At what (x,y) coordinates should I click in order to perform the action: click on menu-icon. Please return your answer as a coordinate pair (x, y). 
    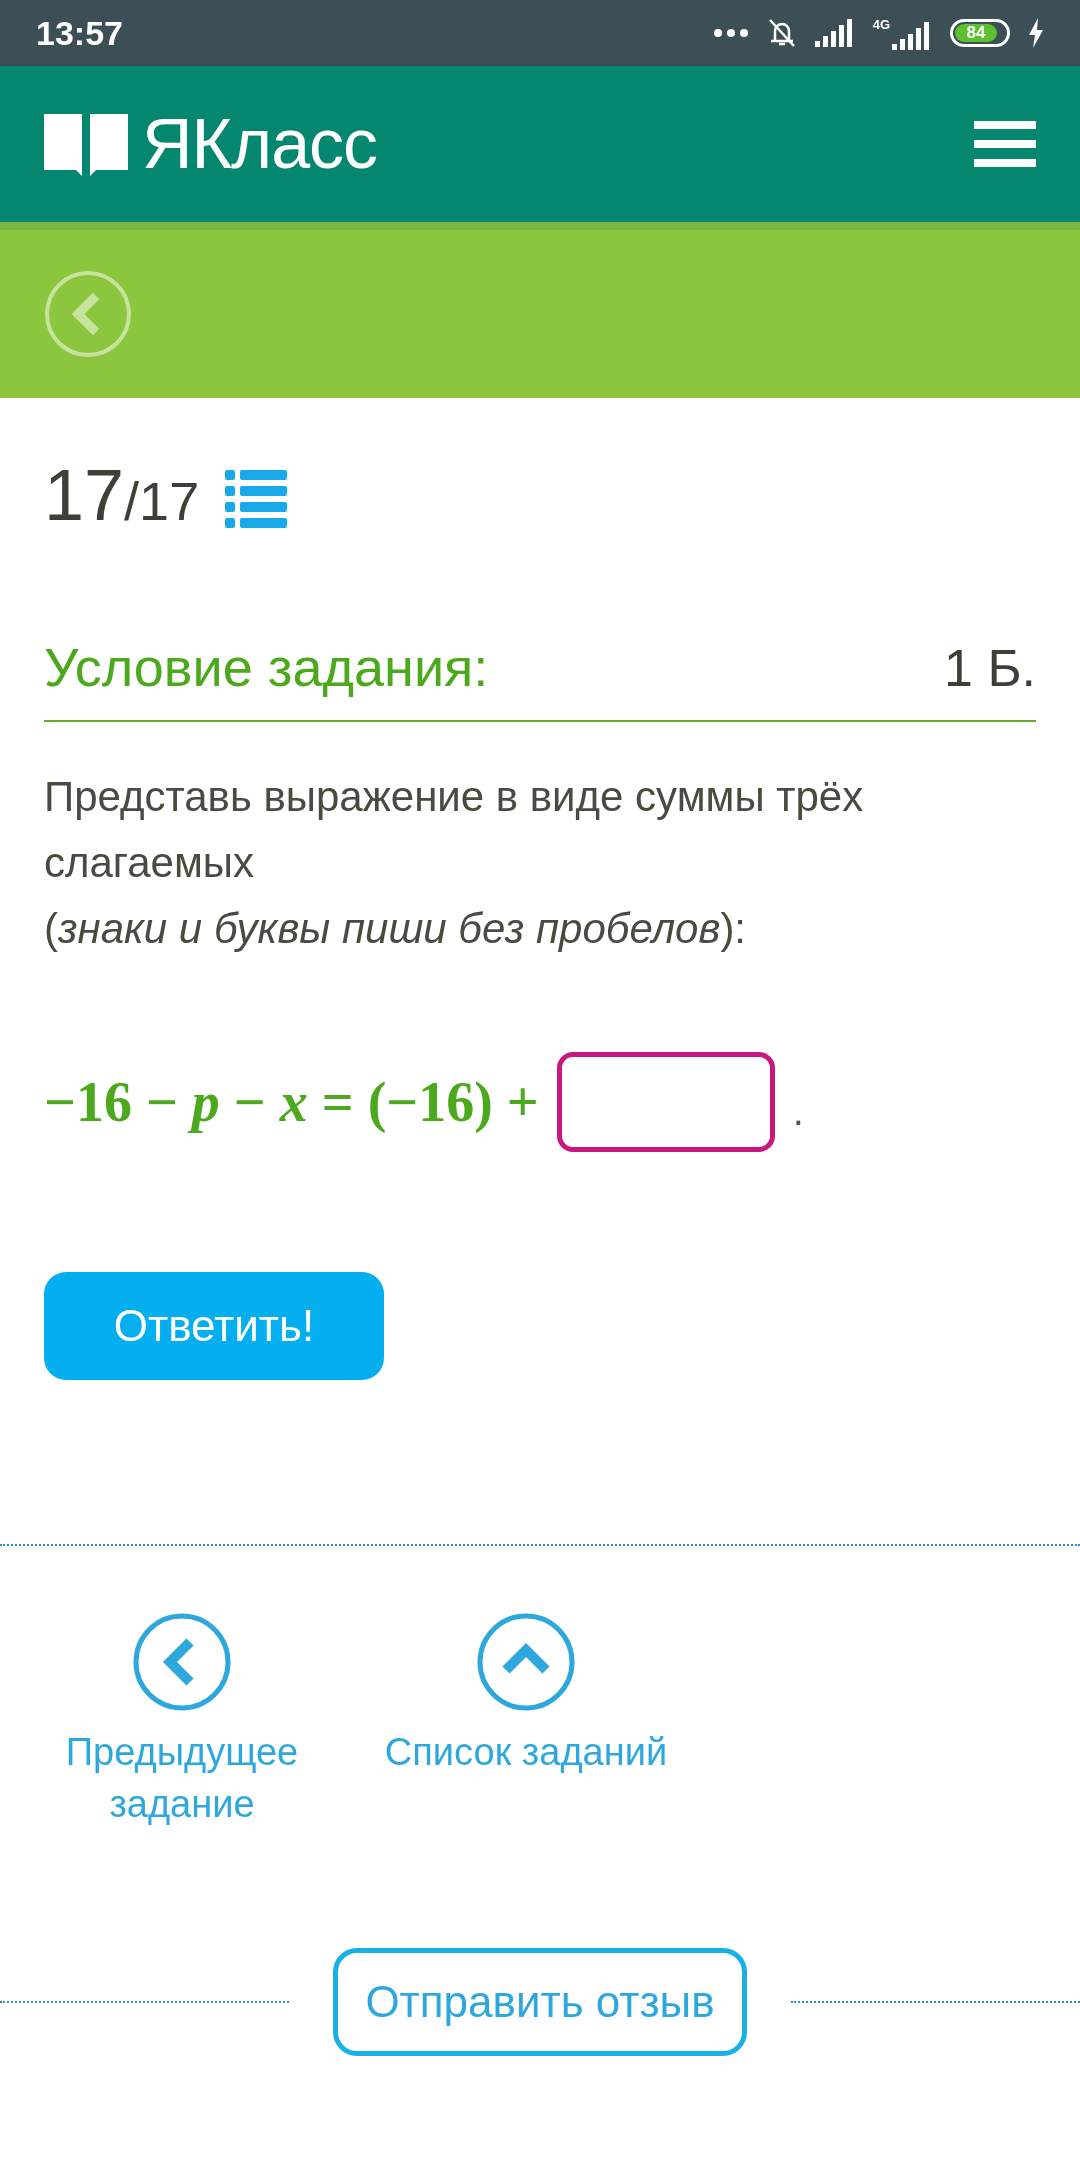
    Looking at the image, I should click on (1005, 144).